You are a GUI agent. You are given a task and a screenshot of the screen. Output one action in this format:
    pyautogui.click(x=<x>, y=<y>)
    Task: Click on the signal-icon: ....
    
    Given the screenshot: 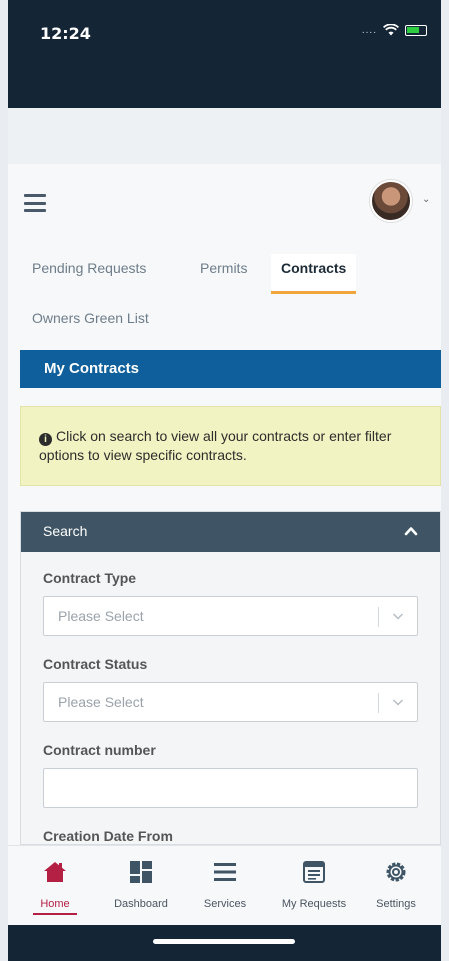 What is the action you would take?
    pyautogui.click(x=369, y=30)
    